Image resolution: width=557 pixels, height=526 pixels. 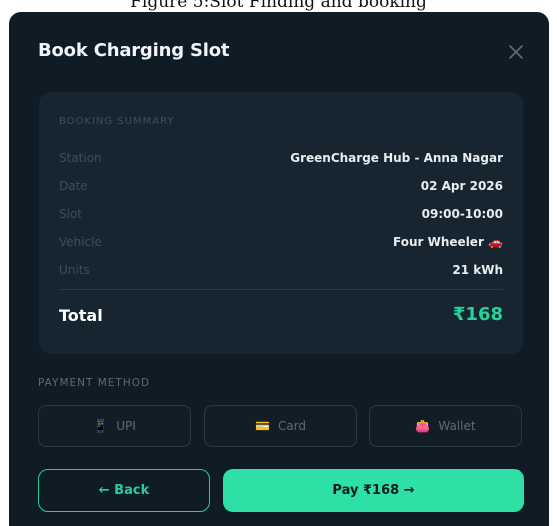 What do you see at coordinates (448, 242) in the screenshot?
I see `row-value: Four Wheeler 🚗` at bounding box center [448, 242].